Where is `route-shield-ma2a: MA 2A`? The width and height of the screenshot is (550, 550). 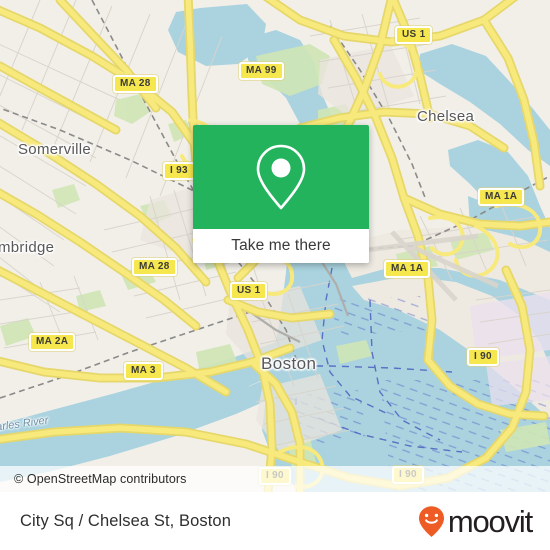 route-shield-ma2a: MA 2A is located at coordinates (52, 342).